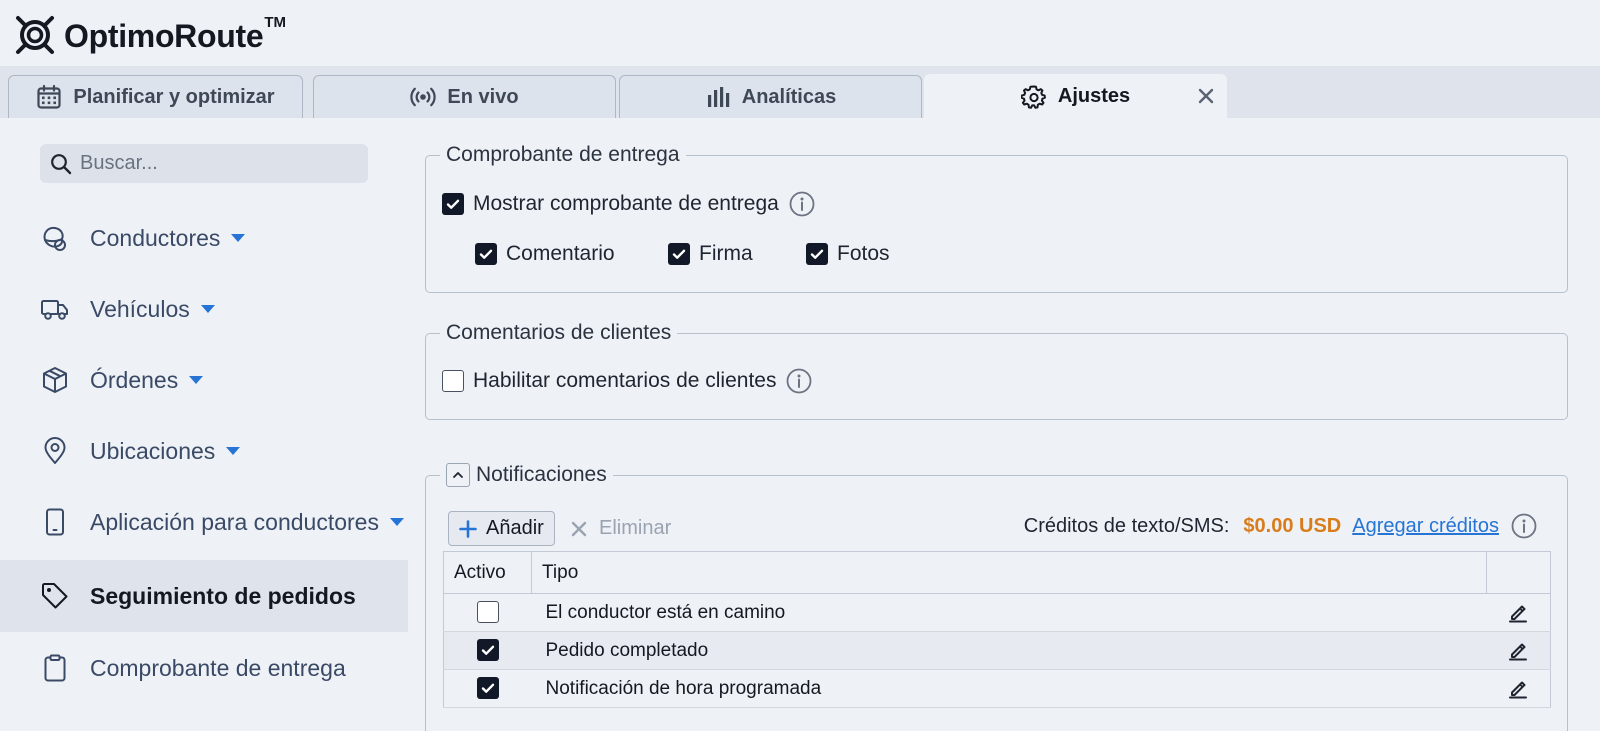  I want to click on collapse-button, so click(458, 475).